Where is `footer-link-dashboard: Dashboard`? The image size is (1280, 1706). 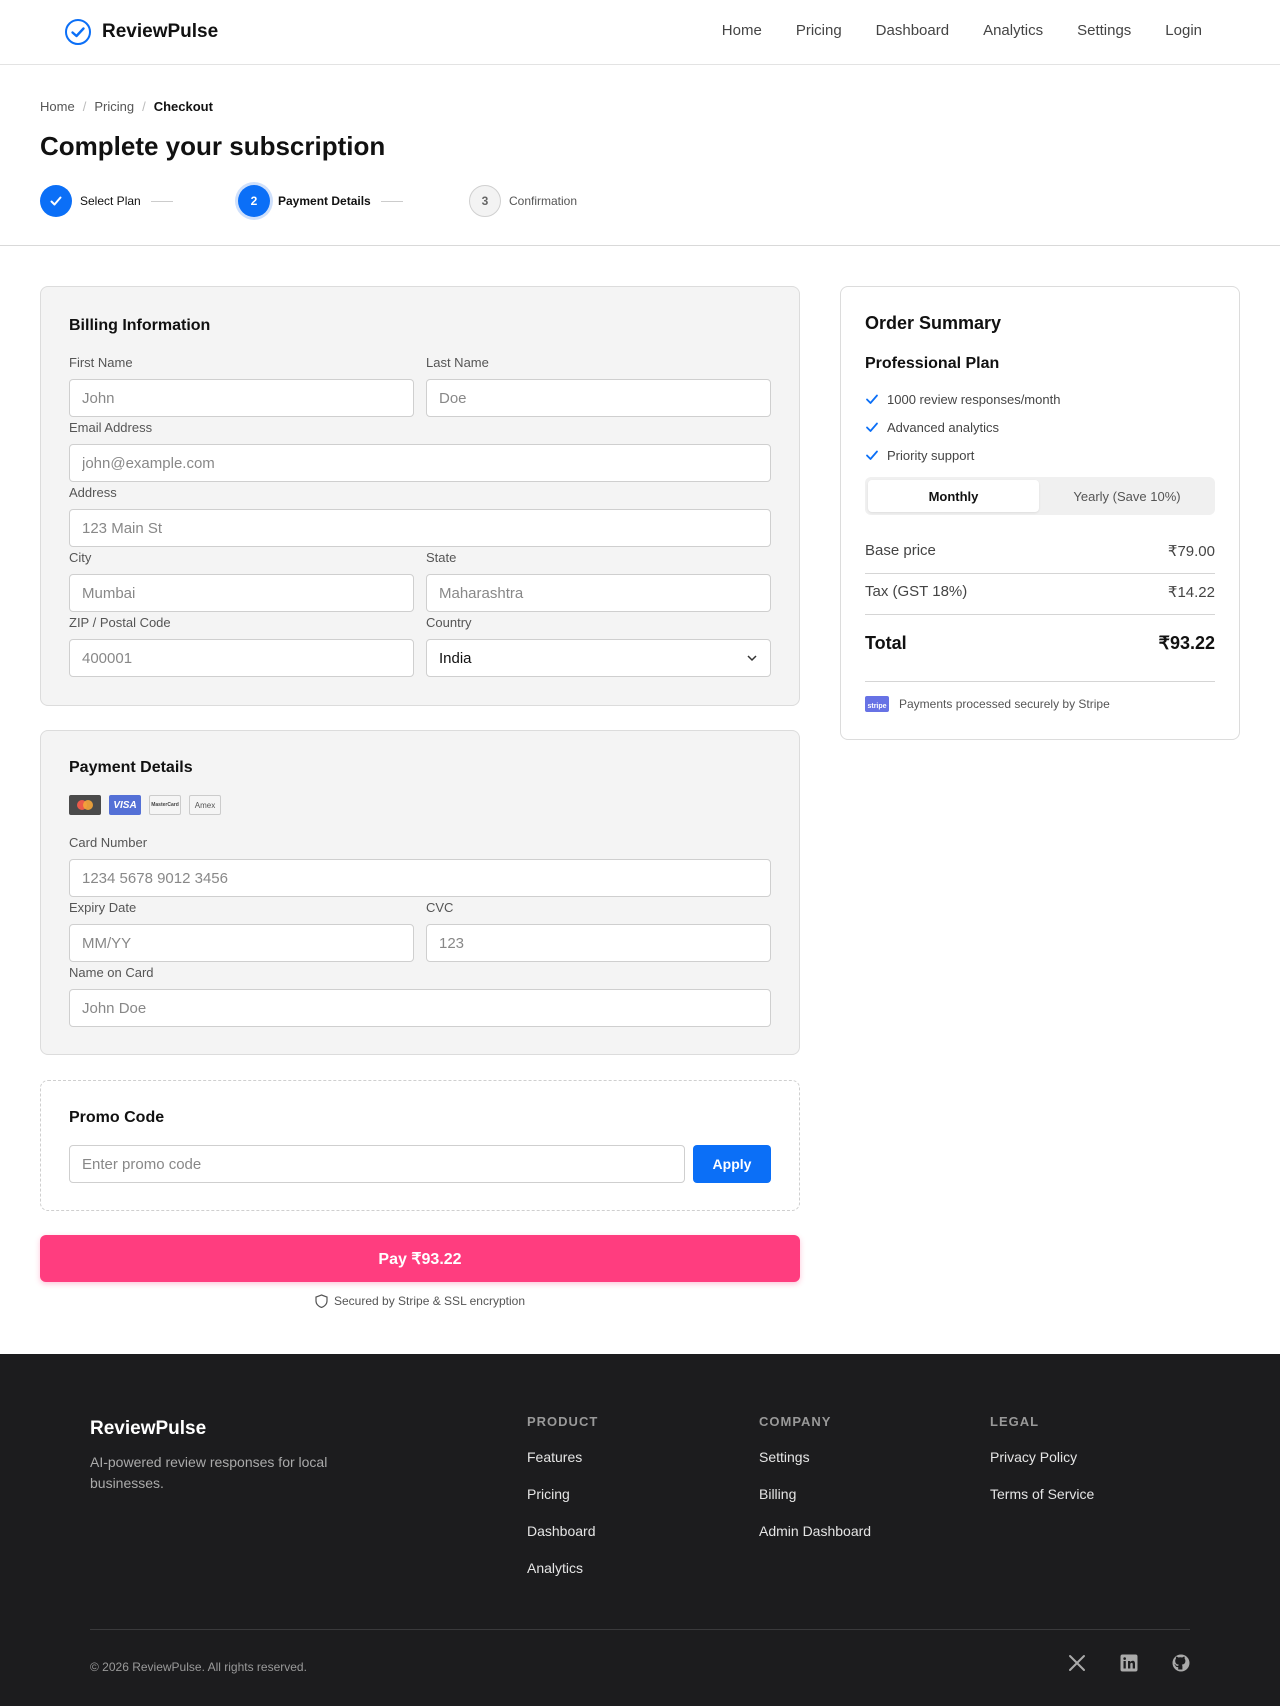
footer-link-dashboard: Dashboard is located at coordinates (562, 1541).